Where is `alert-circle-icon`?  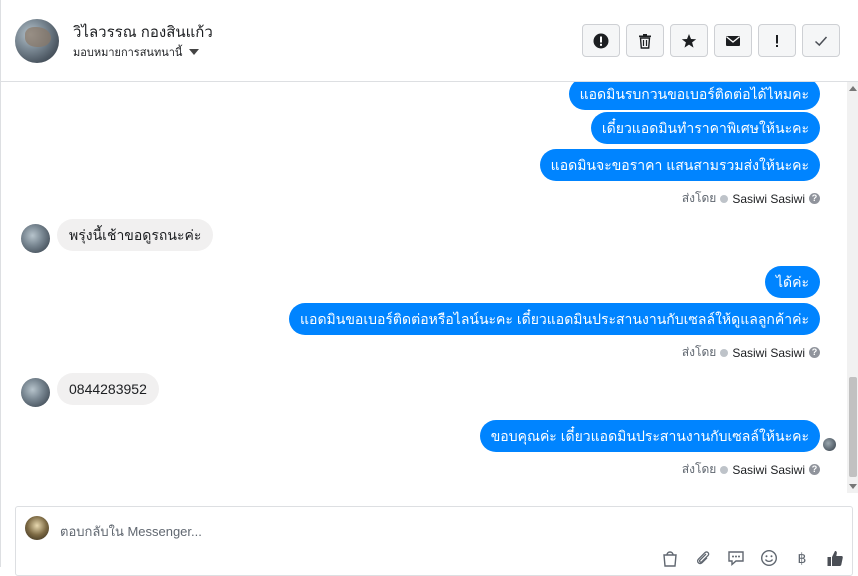 alert-circle-icon is located at coordinates (601, 40).